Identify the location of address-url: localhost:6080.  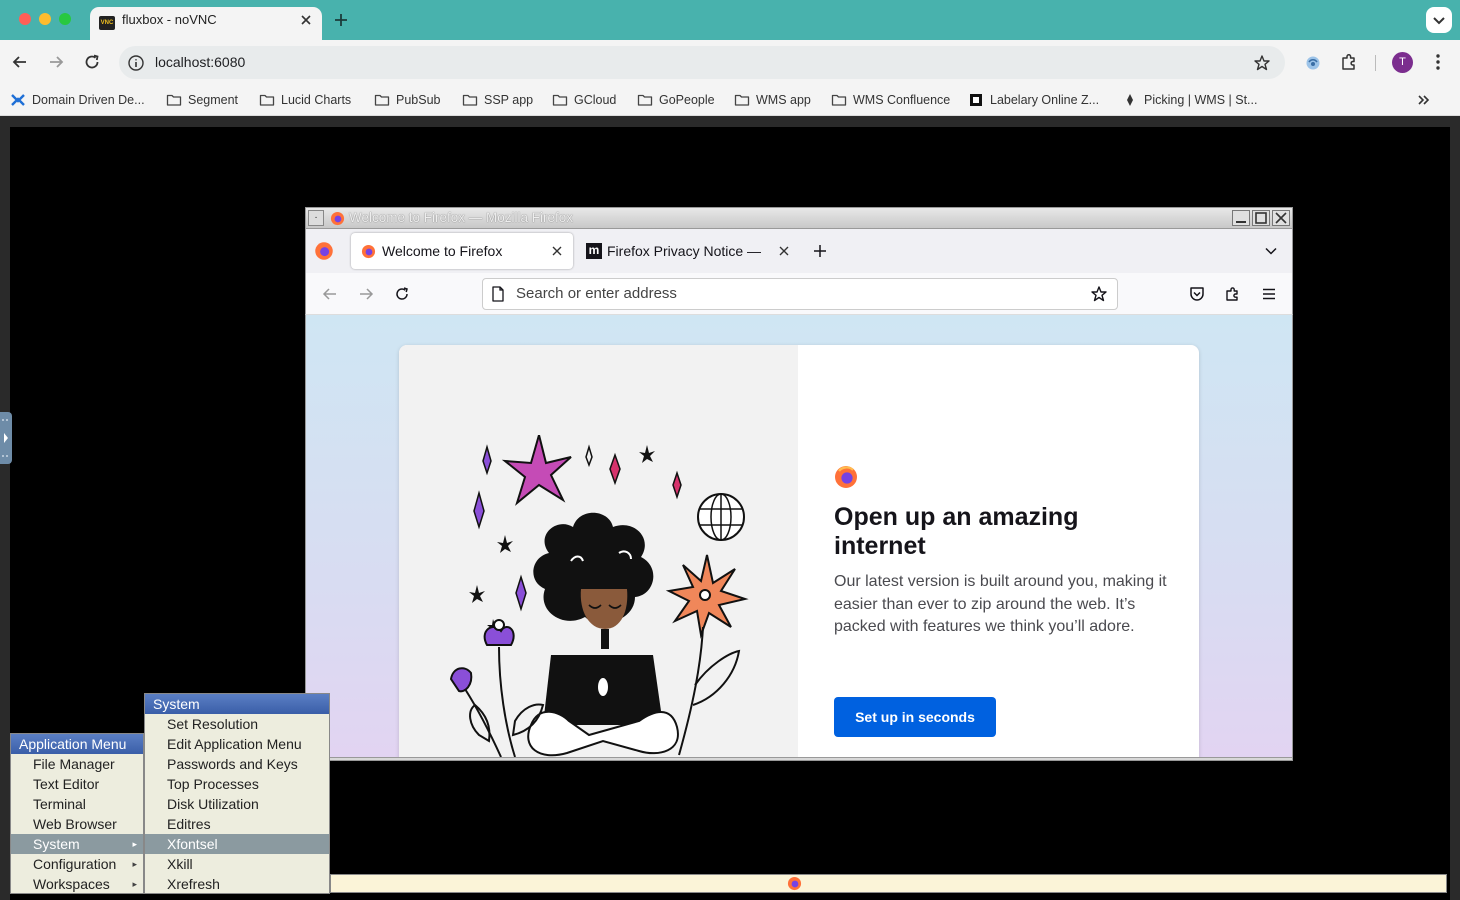
(200, 62).